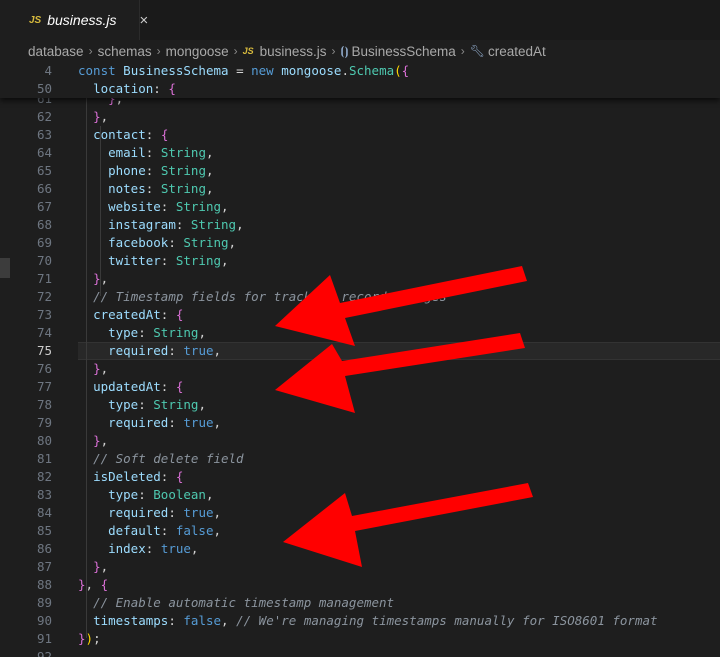 This screenshot has height=657, width=720. Describe the element at coordinates (408, 525) in the screenshot. I see `arrow-isDeleted` at that location.